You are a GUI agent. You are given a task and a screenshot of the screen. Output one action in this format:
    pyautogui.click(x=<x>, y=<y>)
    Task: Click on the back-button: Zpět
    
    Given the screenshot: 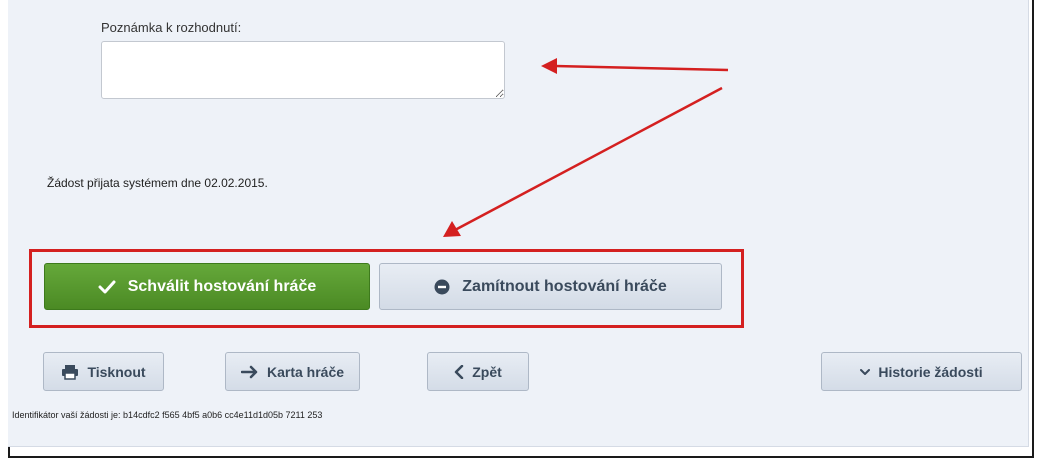 What is the action you would take?
    pyautogui.click(x=478, y=371)
    